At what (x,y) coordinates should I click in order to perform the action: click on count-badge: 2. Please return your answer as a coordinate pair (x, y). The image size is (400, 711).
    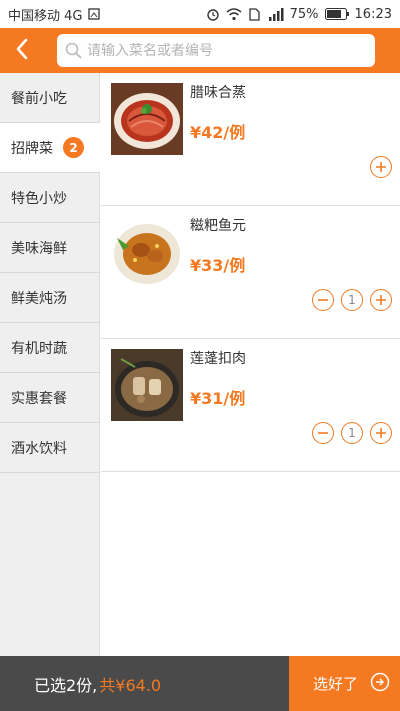
    Looking at the image, I should click on (73, 147).